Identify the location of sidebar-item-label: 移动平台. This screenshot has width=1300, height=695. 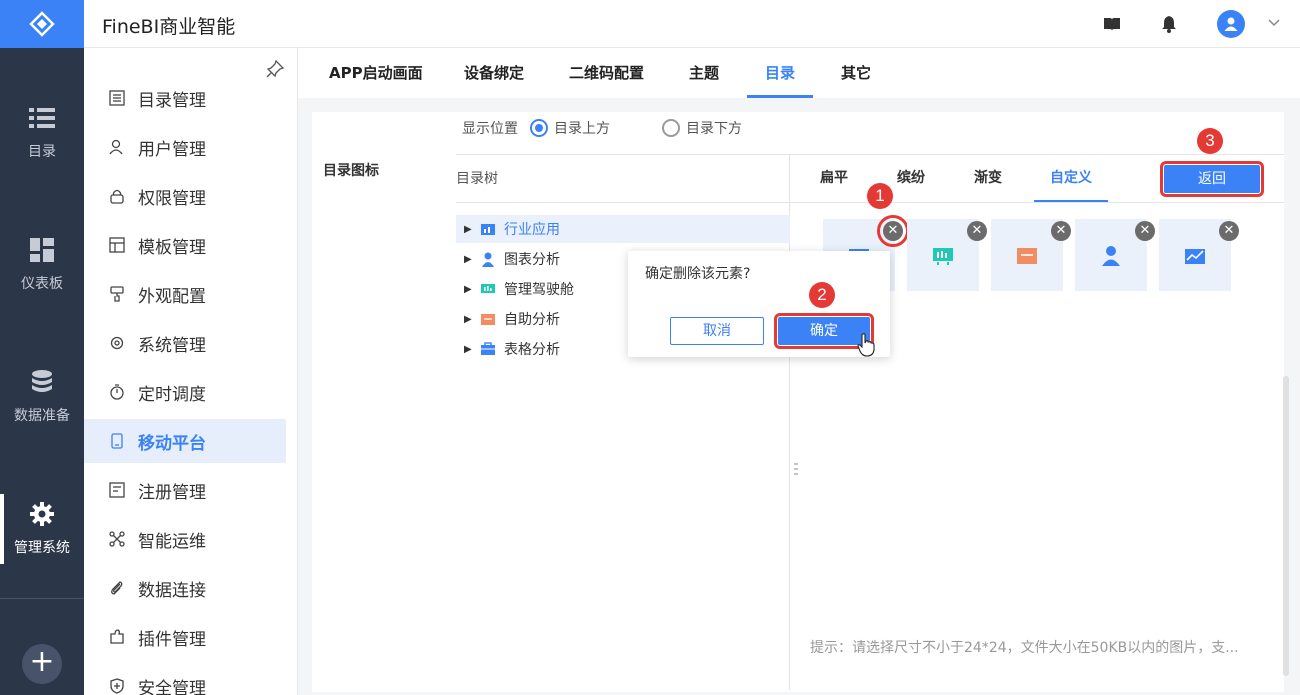
(172, 443).